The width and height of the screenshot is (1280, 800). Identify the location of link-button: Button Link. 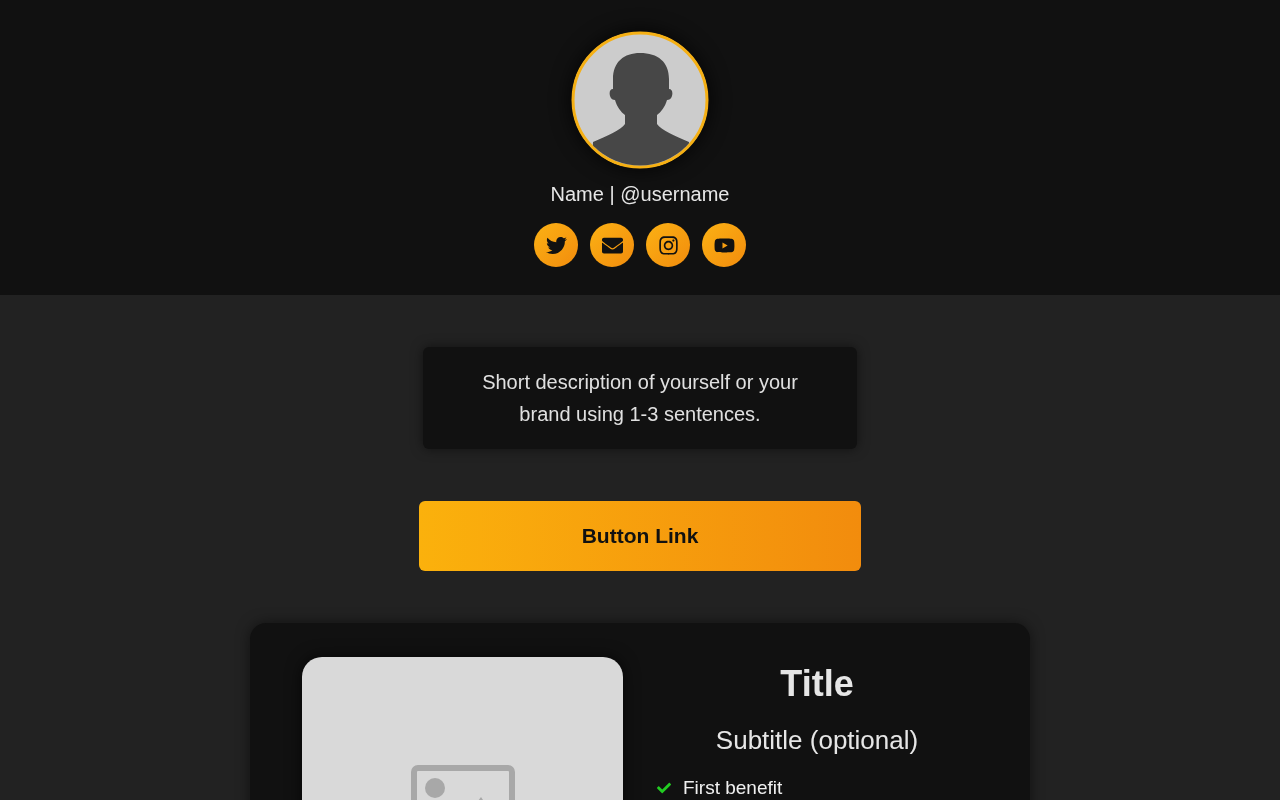
(640, 536).